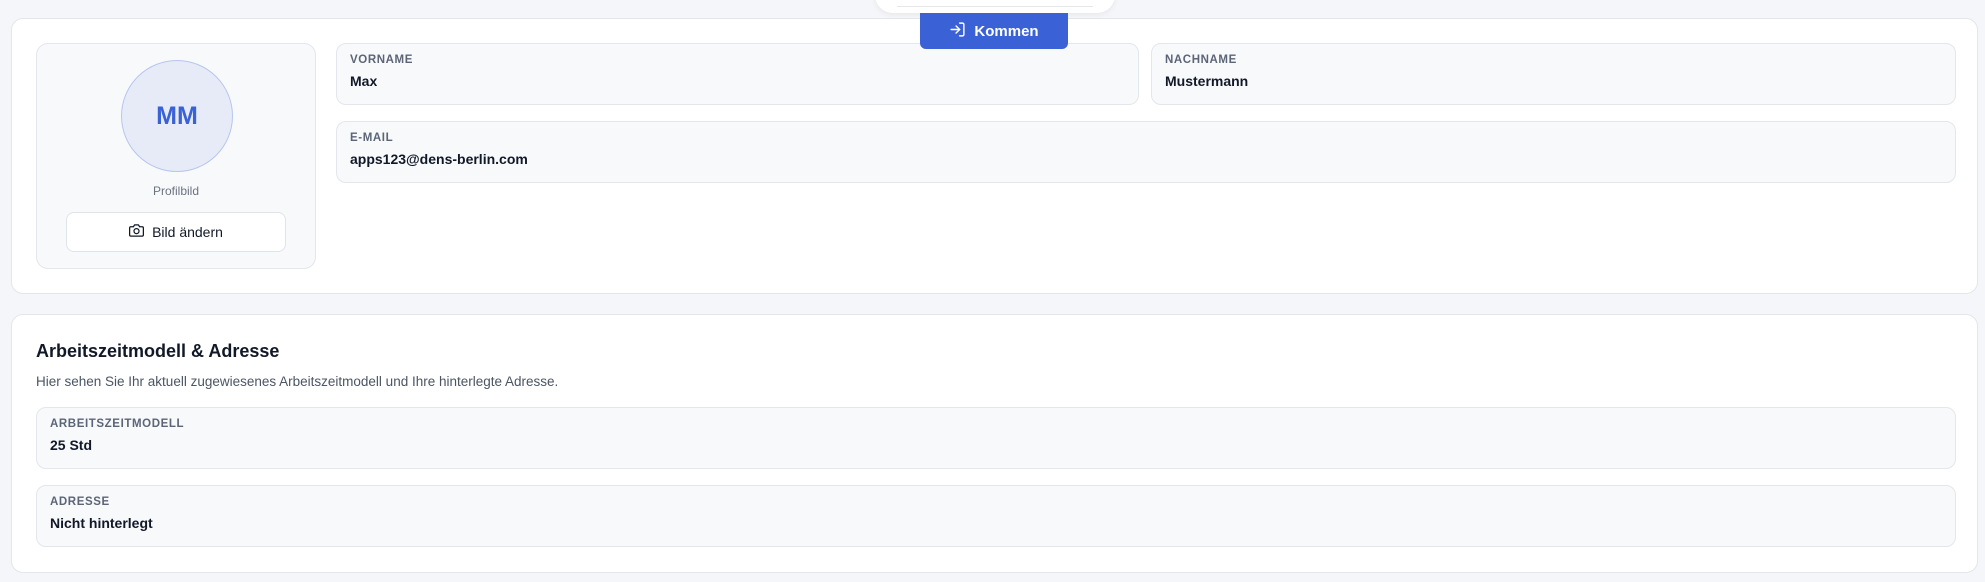 The width and height of the screenshot is (1985, 582). What do you see at coordinates (996, 438) in the screenshot?
I see `work-model-field: ARBEITSZEITMODELL 25 Std` at bounding box center [996, 438].